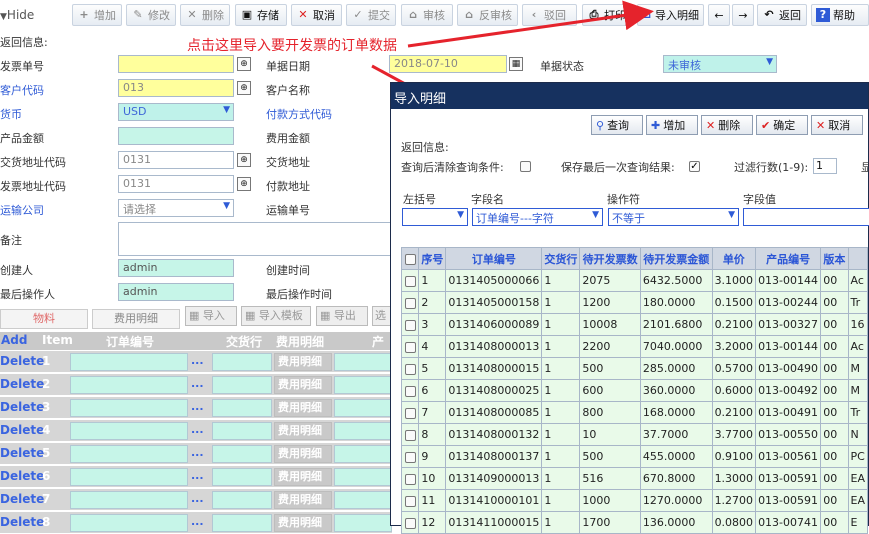 This screenshot has height=534, width=869. Describe the element at coordinates (97, 15) in the screenshot. I see `add-button: + 增加` at that location.